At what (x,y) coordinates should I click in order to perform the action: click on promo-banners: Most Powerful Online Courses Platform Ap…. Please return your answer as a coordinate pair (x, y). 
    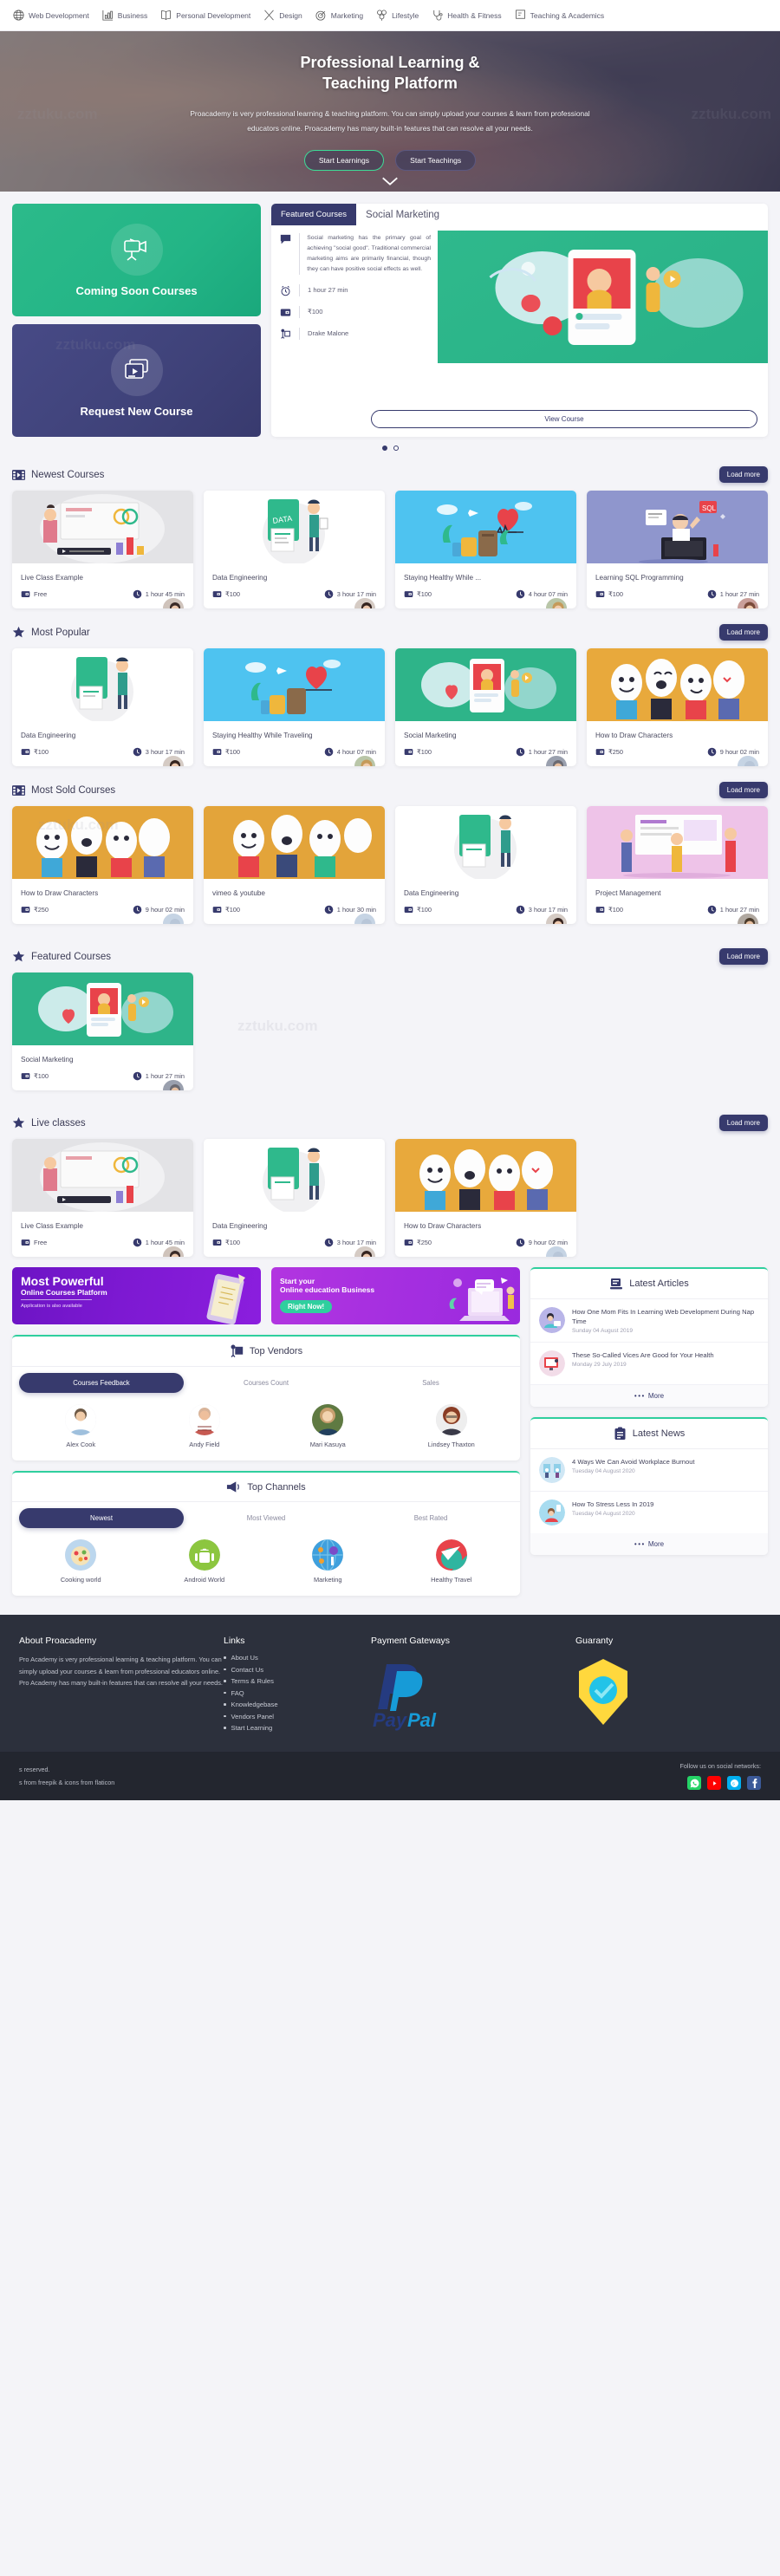
    Looking at the image, I should click on (266, 1295).